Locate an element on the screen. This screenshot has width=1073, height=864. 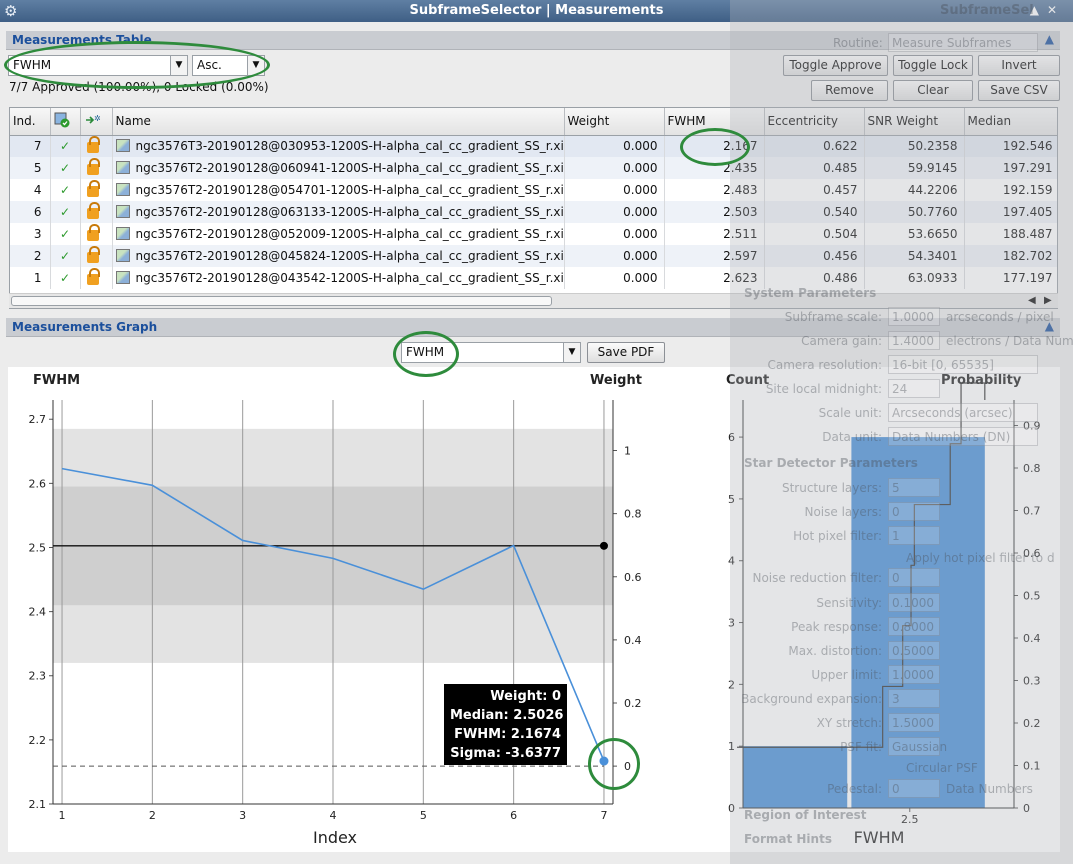
shade-icon: ▲ is located at coordinates (1038, 10).